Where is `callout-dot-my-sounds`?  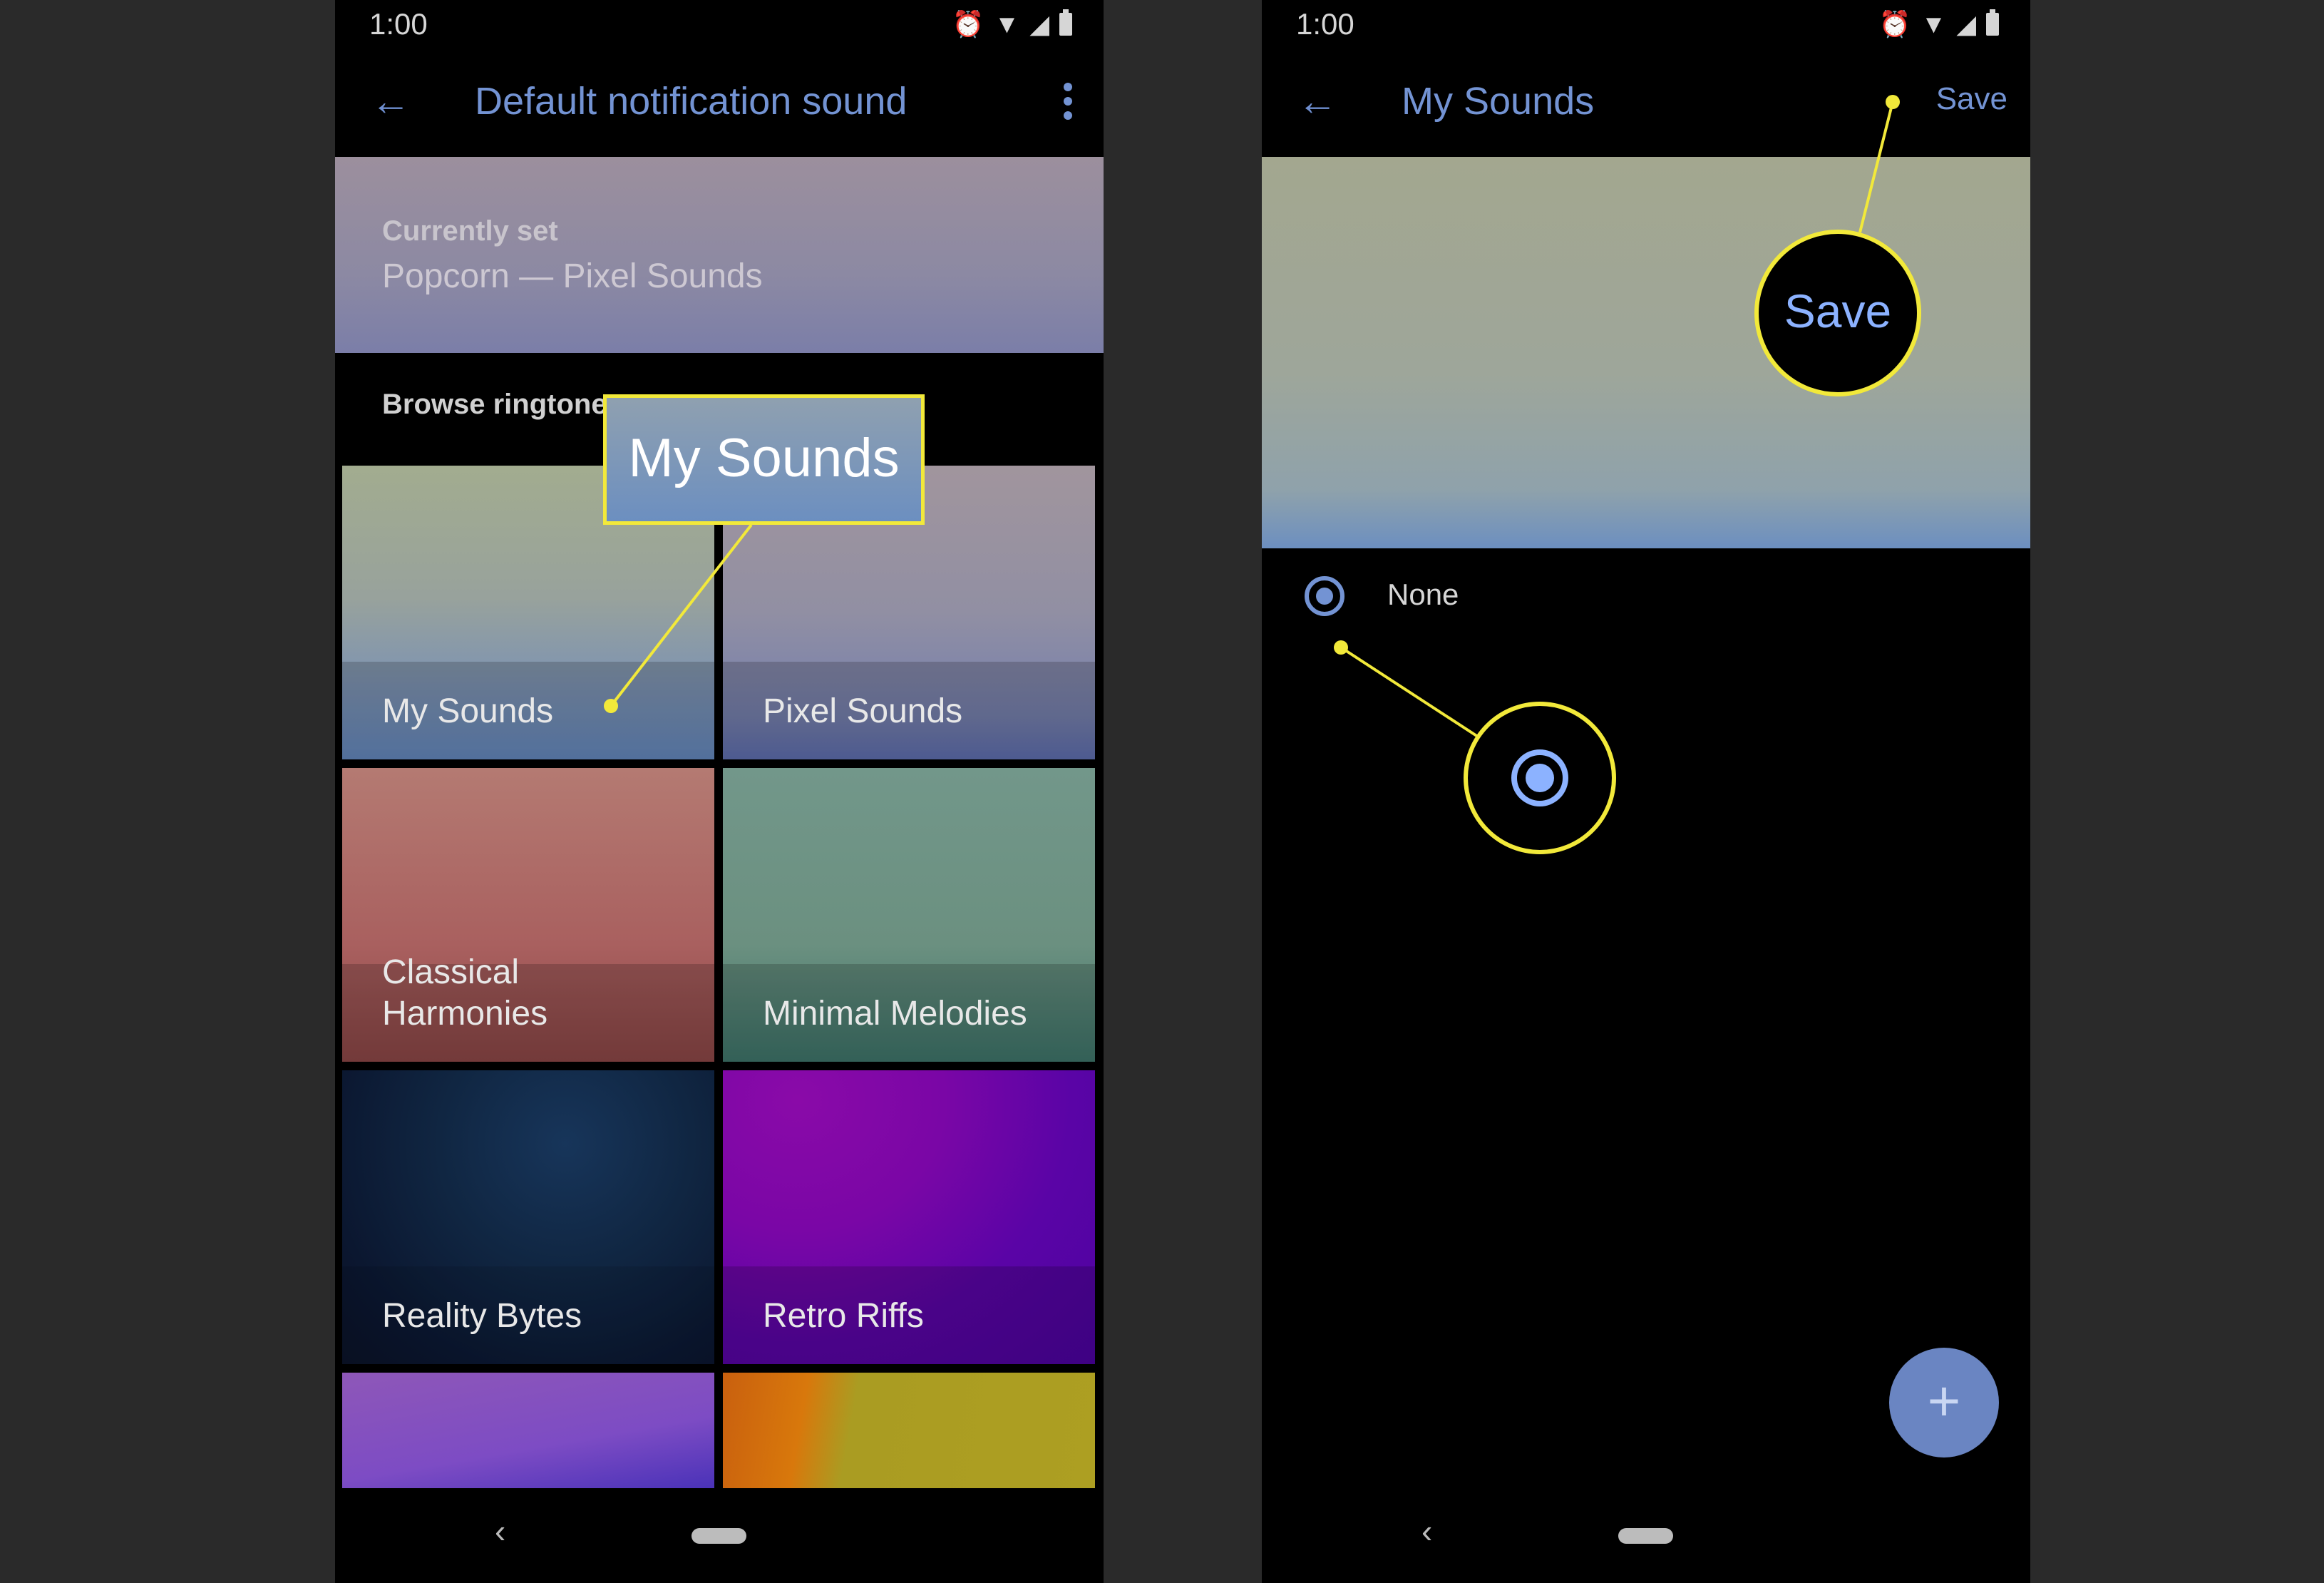
callout-dot-my-sounds is located at coordinates (611, 706).